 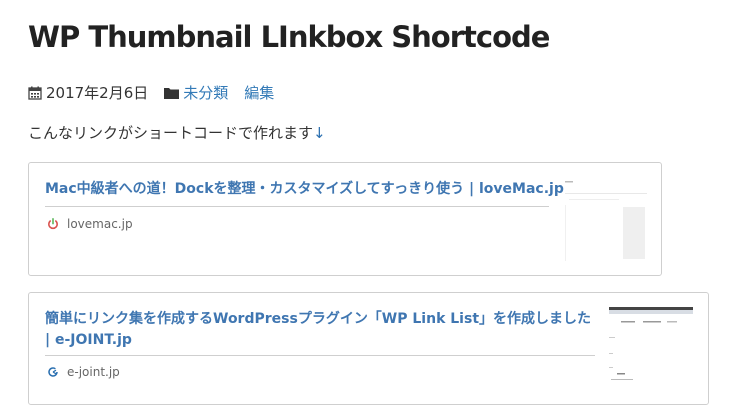 What do you see at coordinates (53, 372) in the screenshot?
I see `e-logo-icon` at bounding box center [53, 372].